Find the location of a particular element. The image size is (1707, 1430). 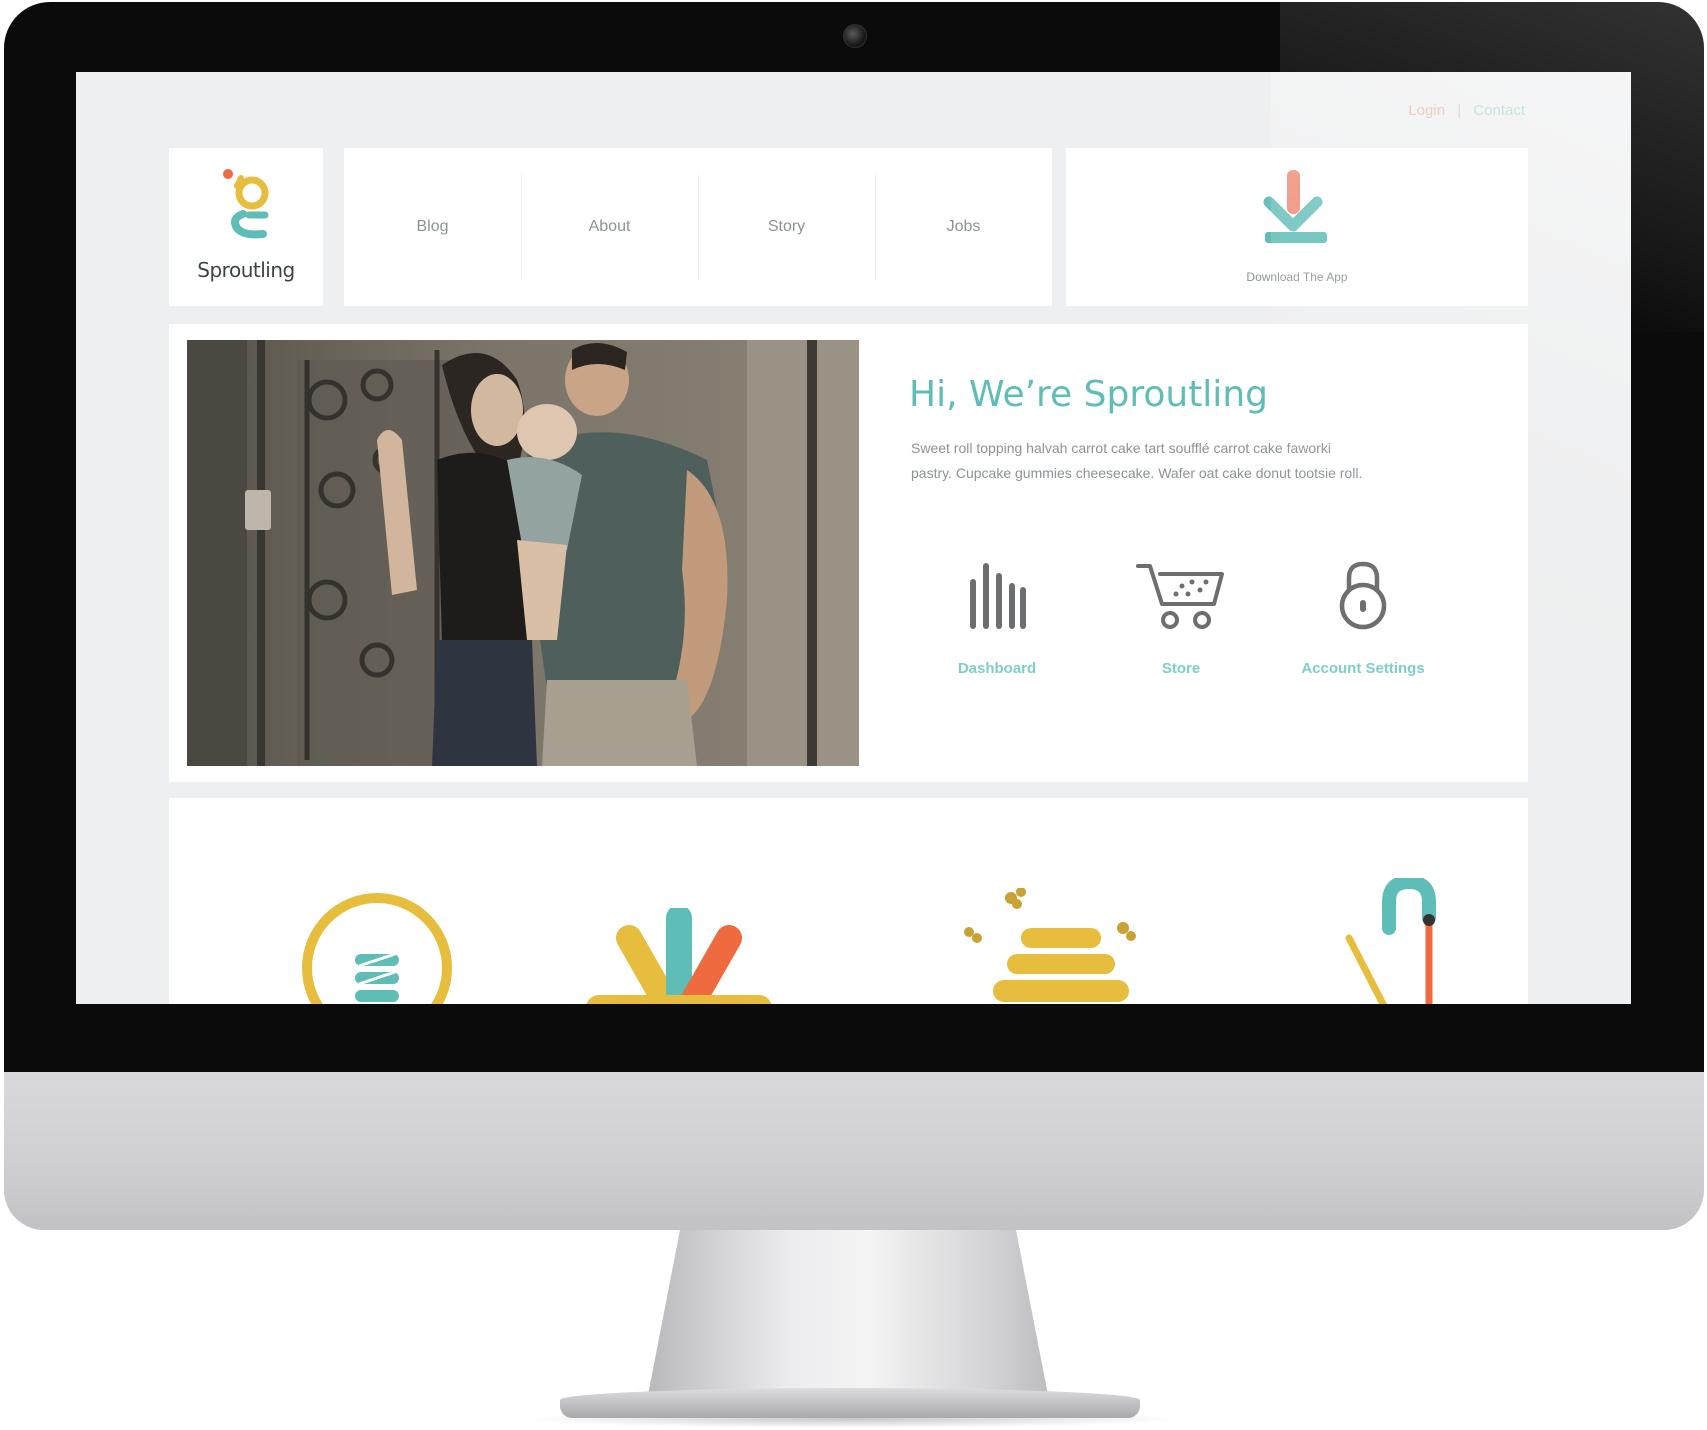

camera-icon is located at coordinates (855, 36).